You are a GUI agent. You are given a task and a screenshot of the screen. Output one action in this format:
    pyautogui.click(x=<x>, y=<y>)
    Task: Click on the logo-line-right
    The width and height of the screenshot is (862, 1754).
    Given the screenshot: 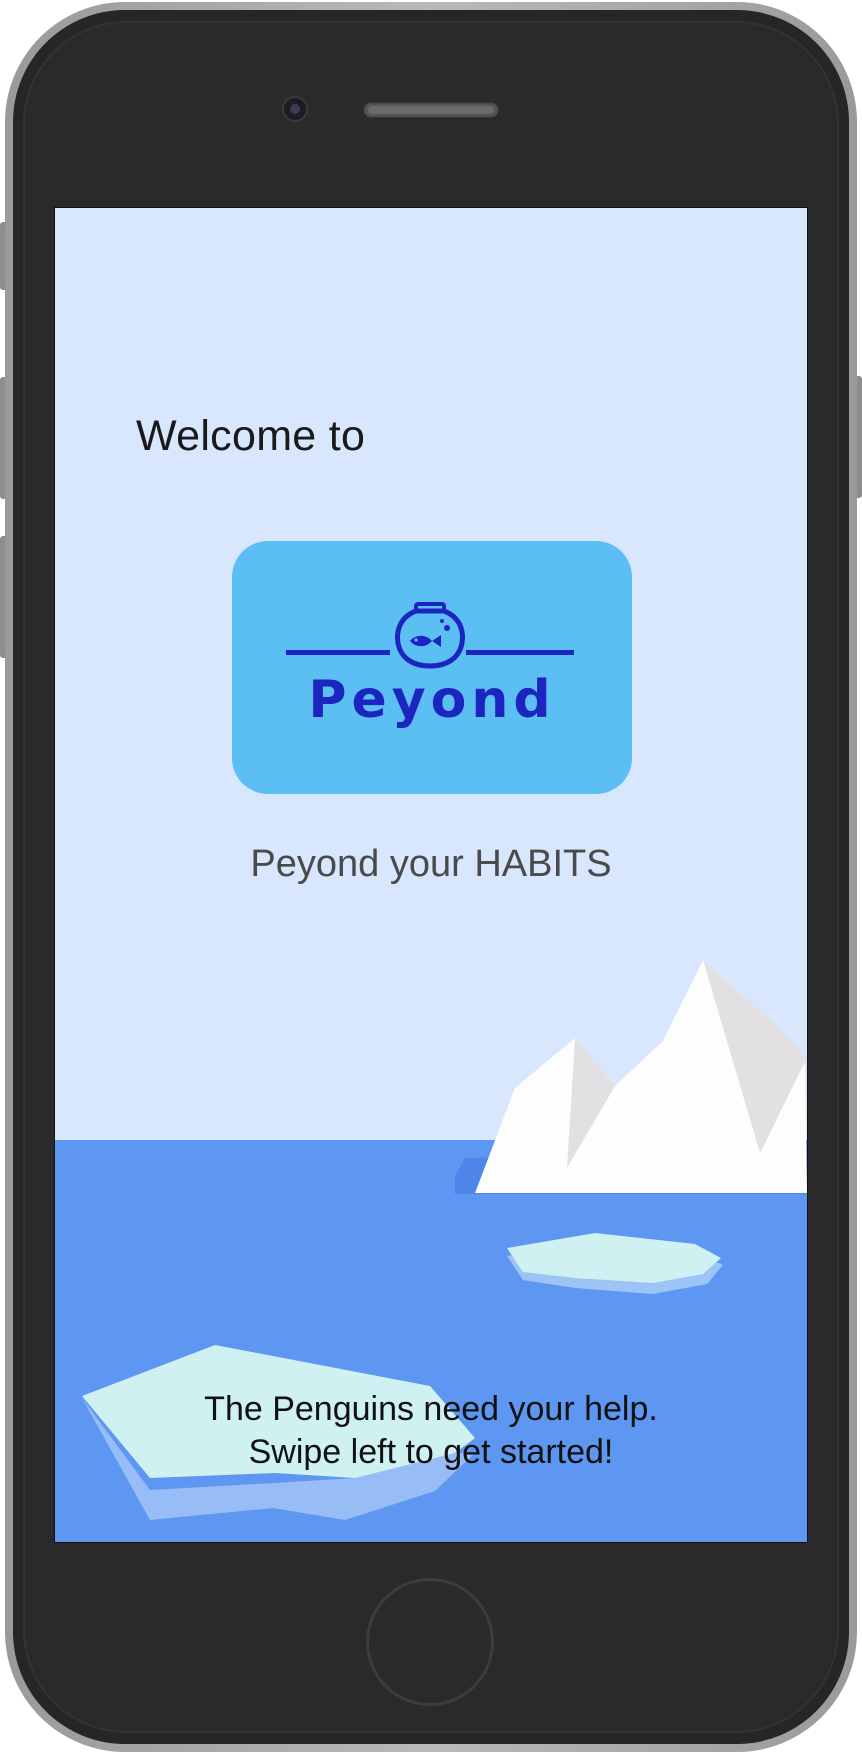 What is the action you would take?
    pyautogui.click(x=520, y=652)
    